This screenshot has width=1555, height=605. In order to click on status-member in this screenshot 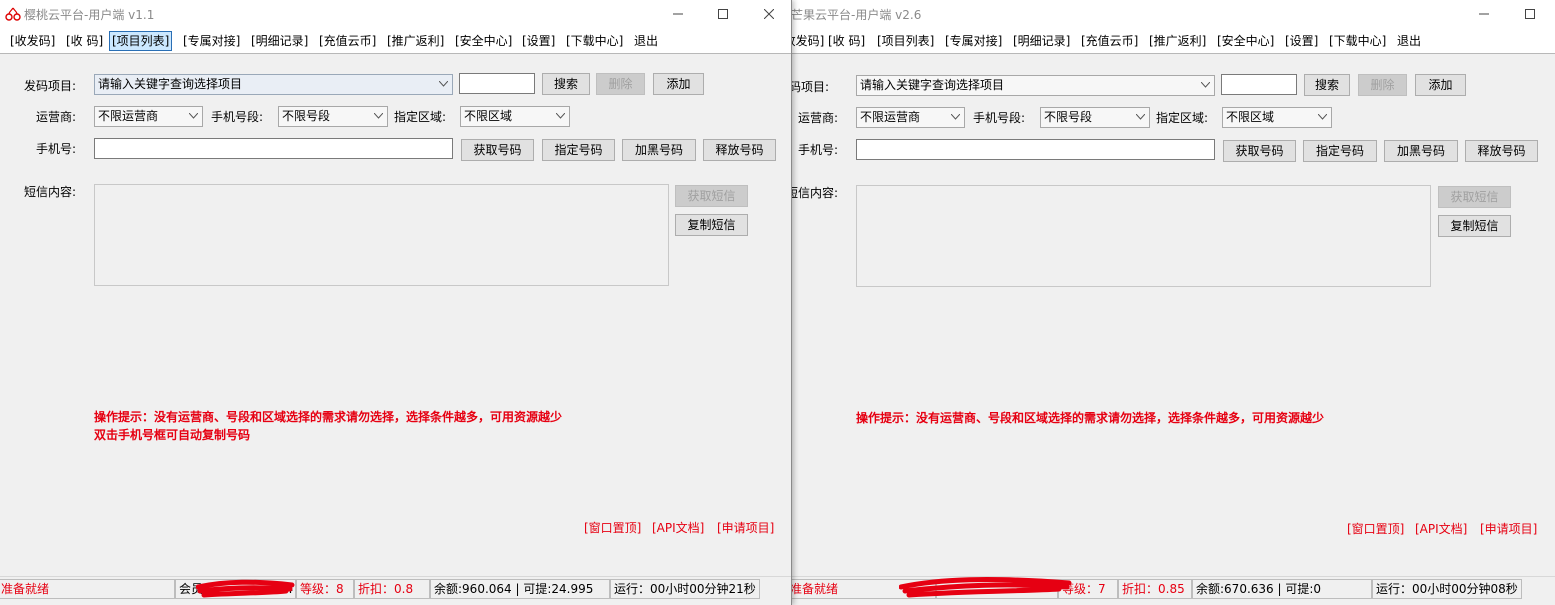, I will do `click(997, 589)`.